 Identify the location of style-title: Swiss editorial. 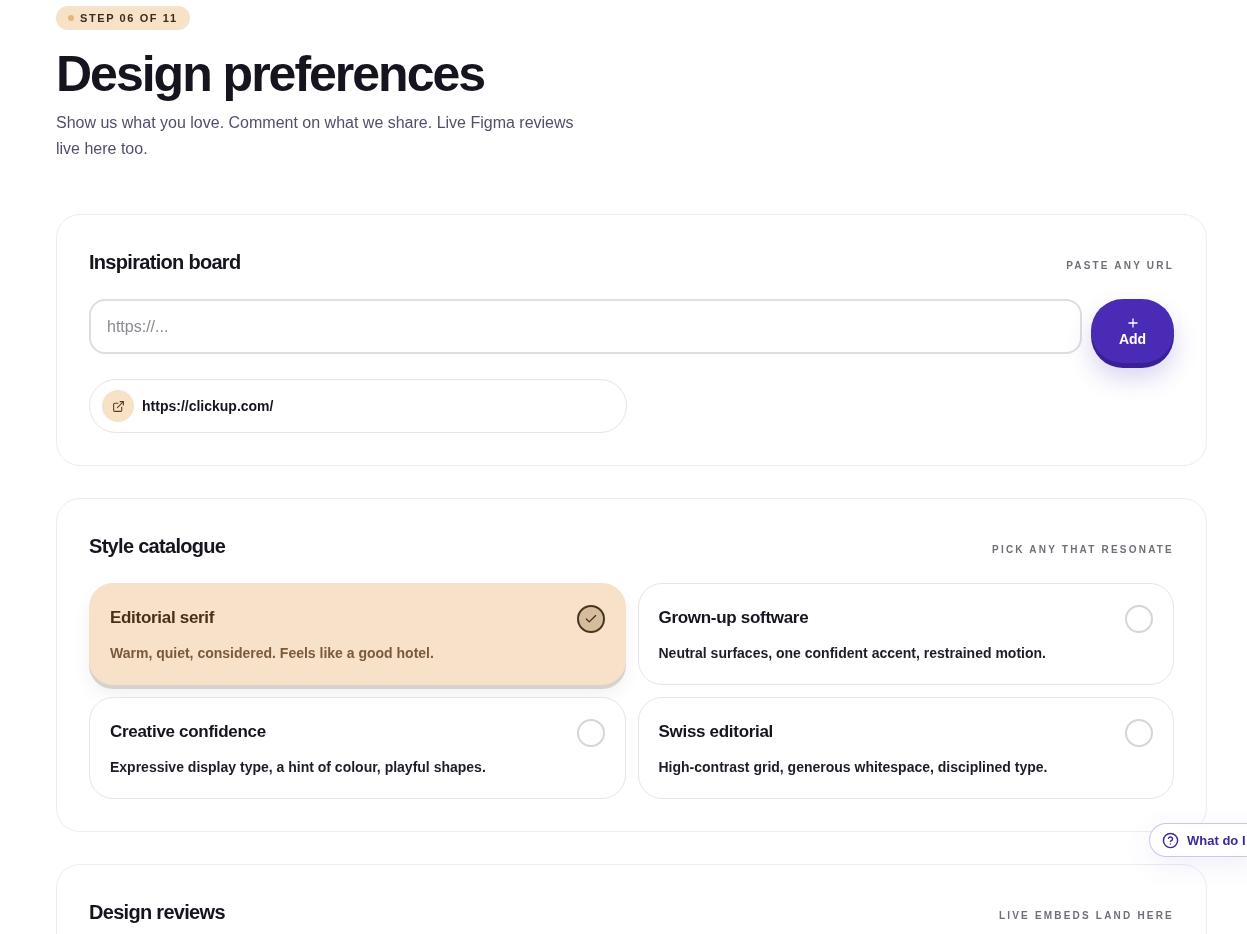
(716, 732).